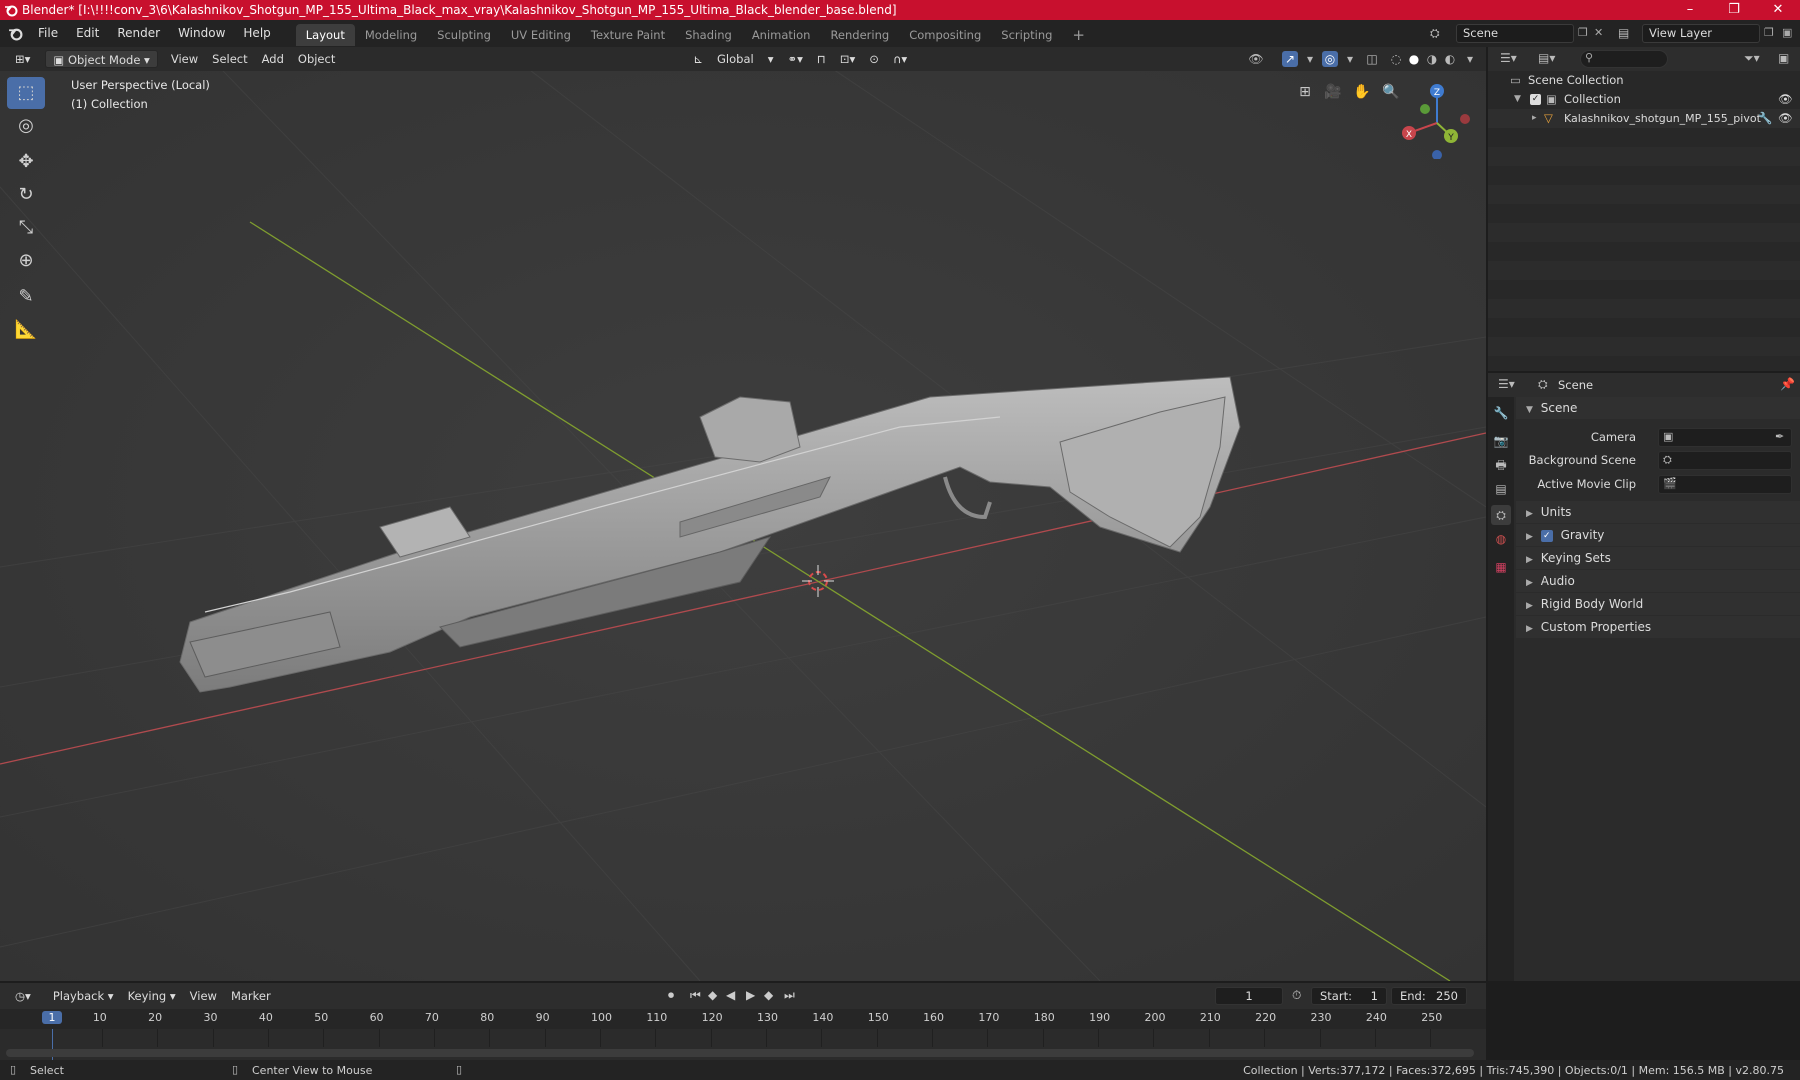 The image size is (1800, 1080). What do you see at coordinates (1644, 118) in the screenshot?
I see `outliner-row-pivot-object: ▸ ▽ Kalashnikov_shotgun_MP_155_pivot 🔧 👁` at bounding box center [1644, 118].